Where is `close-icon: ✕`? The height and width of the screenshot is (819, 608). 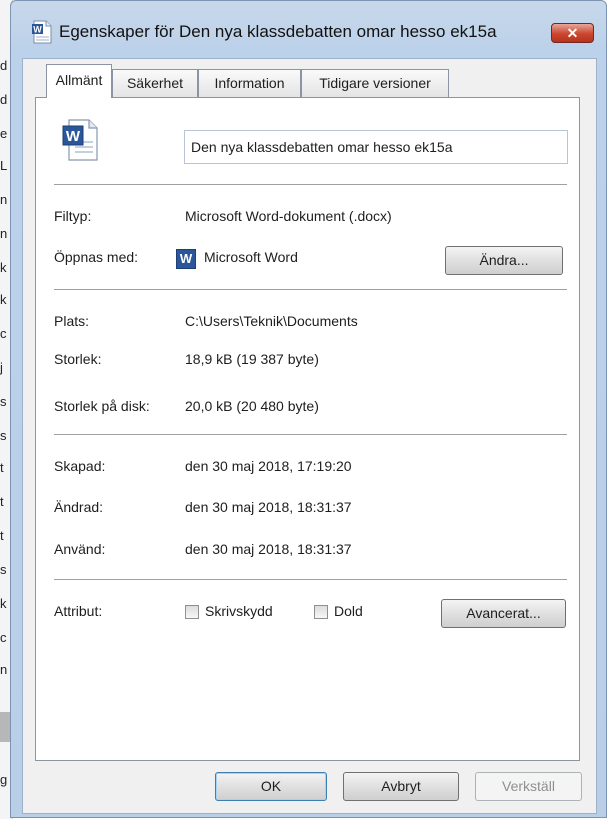
close-icon: ✕ is located at coordinates (572, 33).